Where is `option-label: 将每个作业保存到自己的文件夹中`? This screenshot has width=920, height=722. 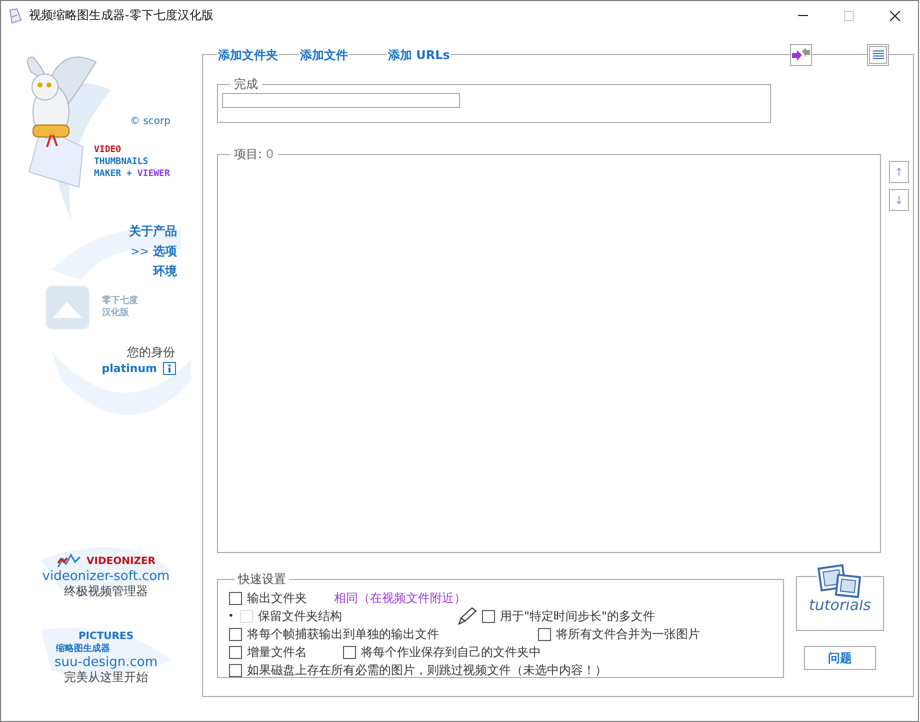
option-label: 将每个作业保存到自己的文件夹中 is located at coordinates (451, 652).